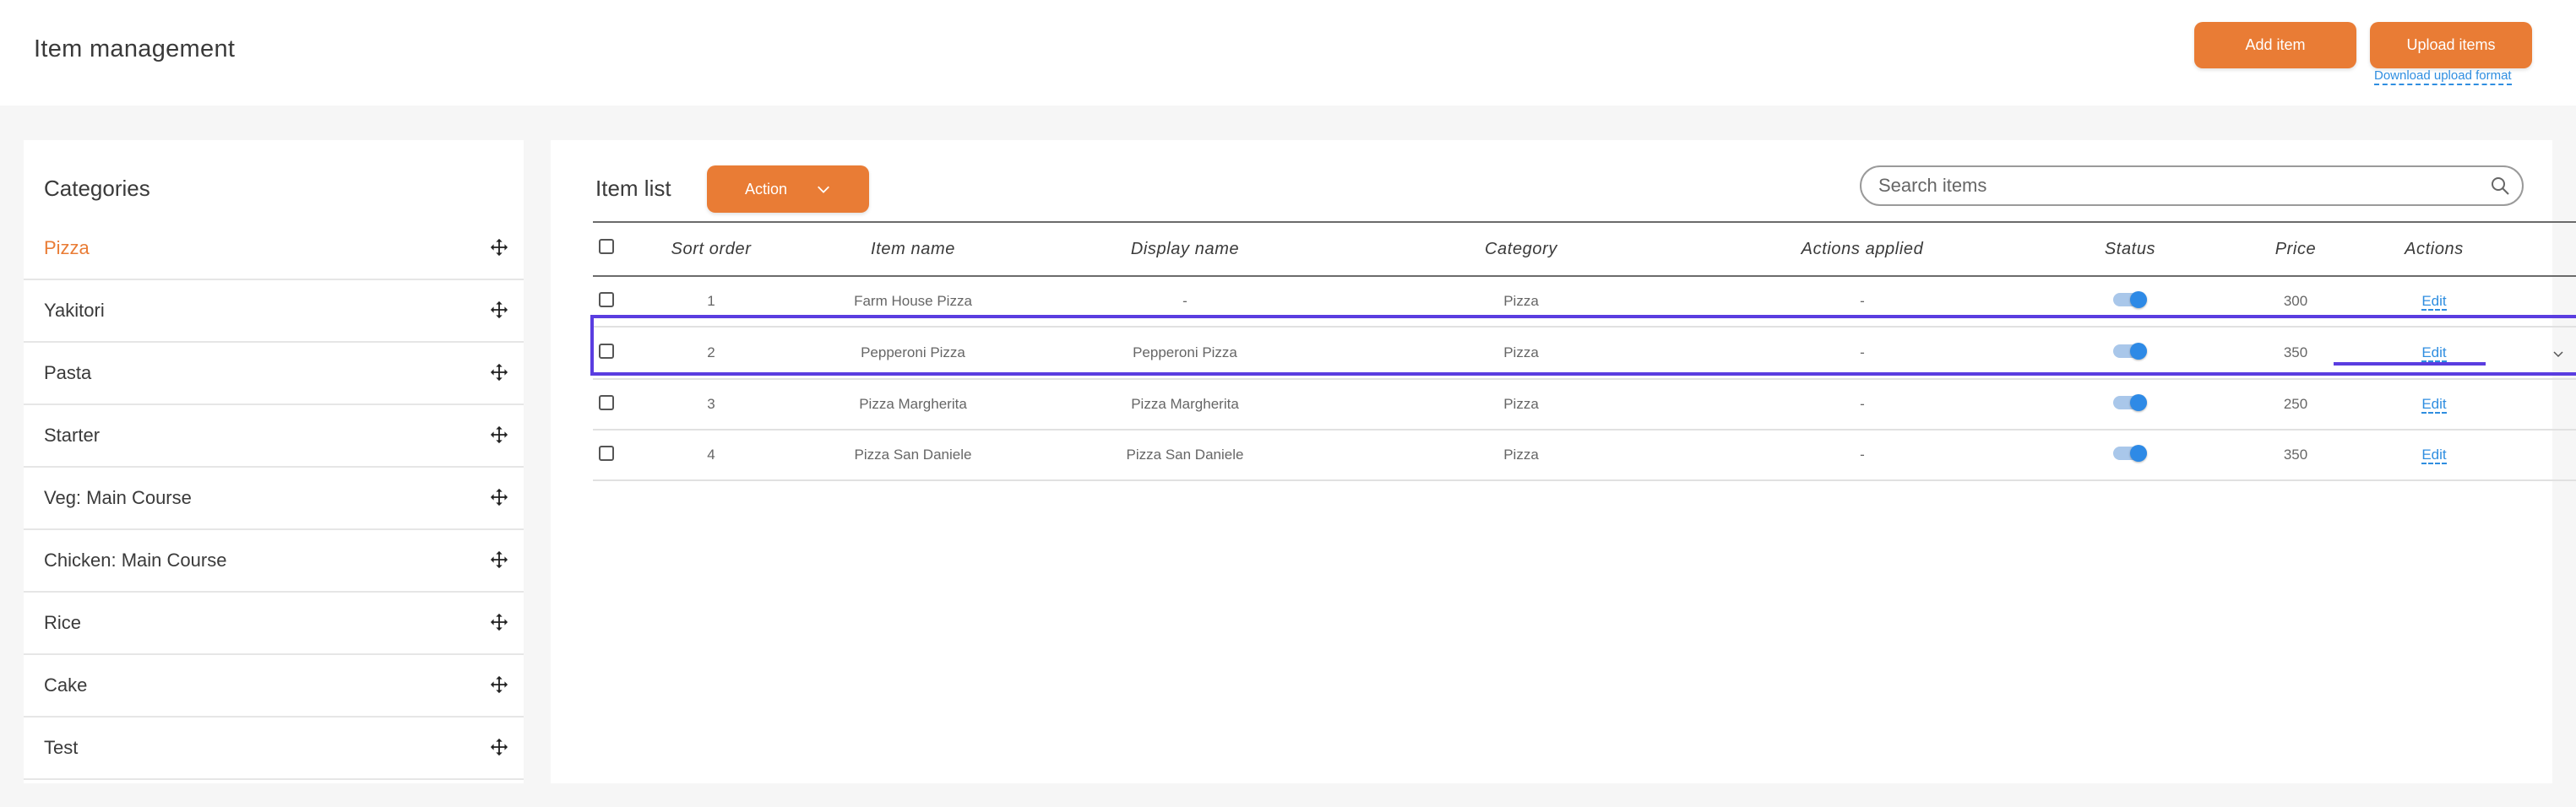  I want to click on column-header-category: Category, so click(1521, 250).